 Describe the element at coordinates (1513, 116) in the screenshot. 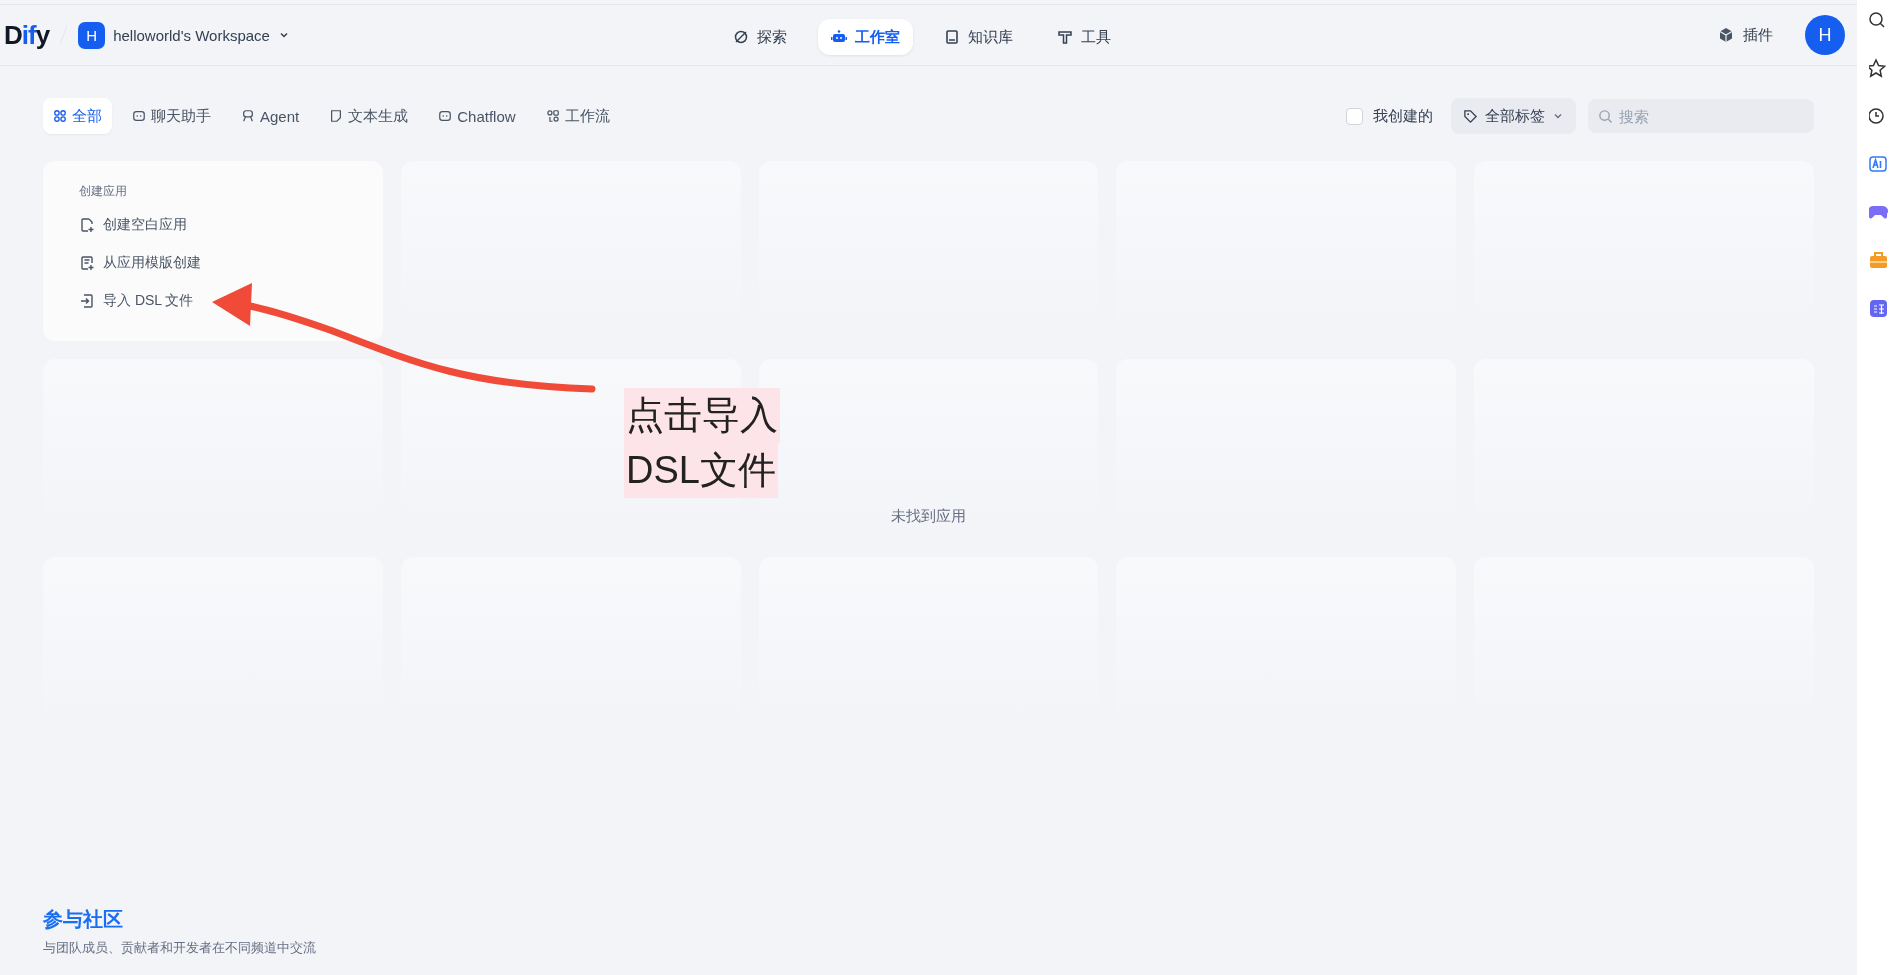

I see `tag-filter: 全部标签` at that location.